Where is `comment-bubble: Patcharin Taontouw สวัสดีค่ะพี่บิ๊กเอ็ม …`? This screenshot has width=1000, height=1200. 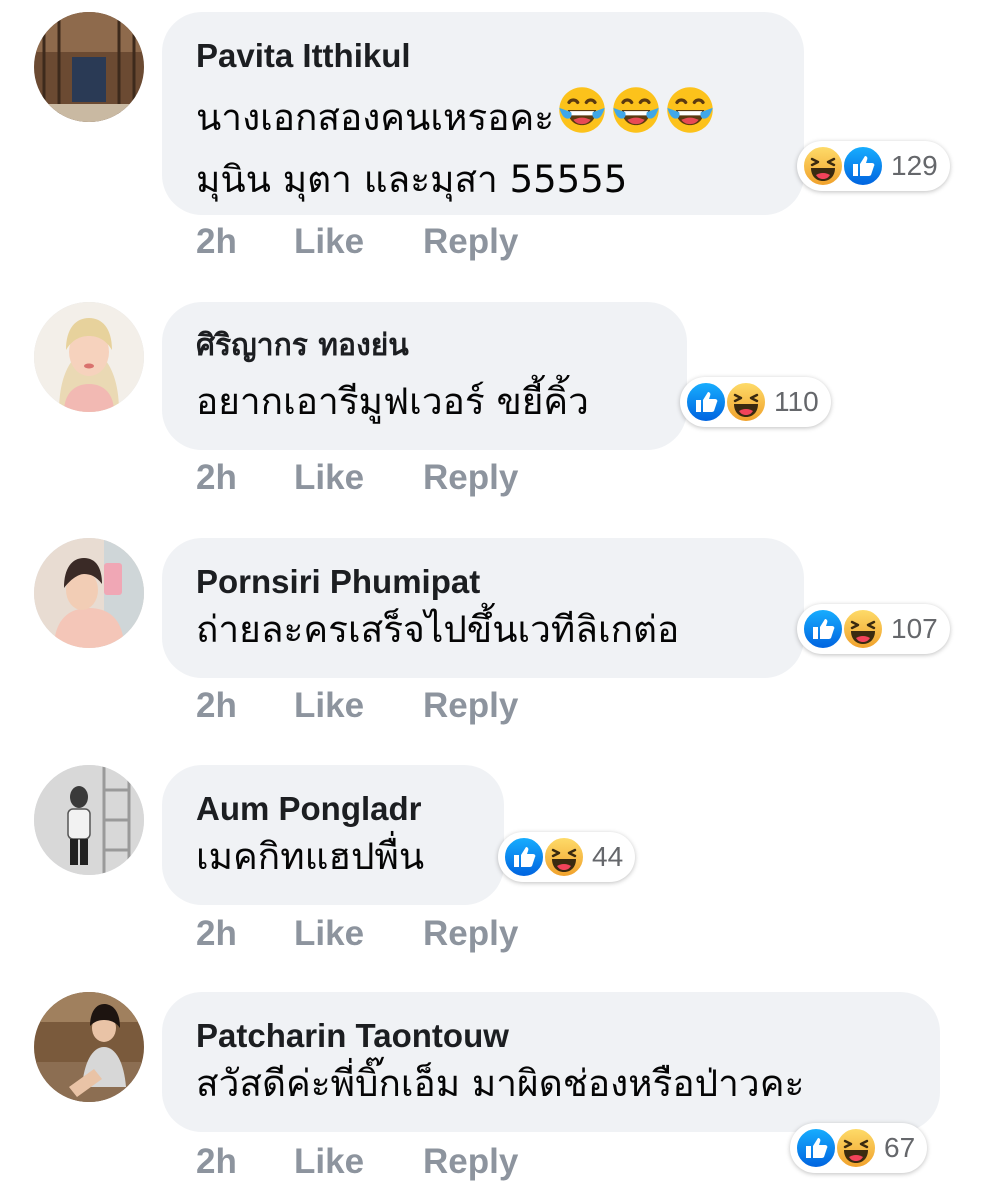 comment-bubble: Patcharin Taontouw สวัสดีค่ะพี่บิ๊กเอ็ม … is located at coordinates (551, 1062).